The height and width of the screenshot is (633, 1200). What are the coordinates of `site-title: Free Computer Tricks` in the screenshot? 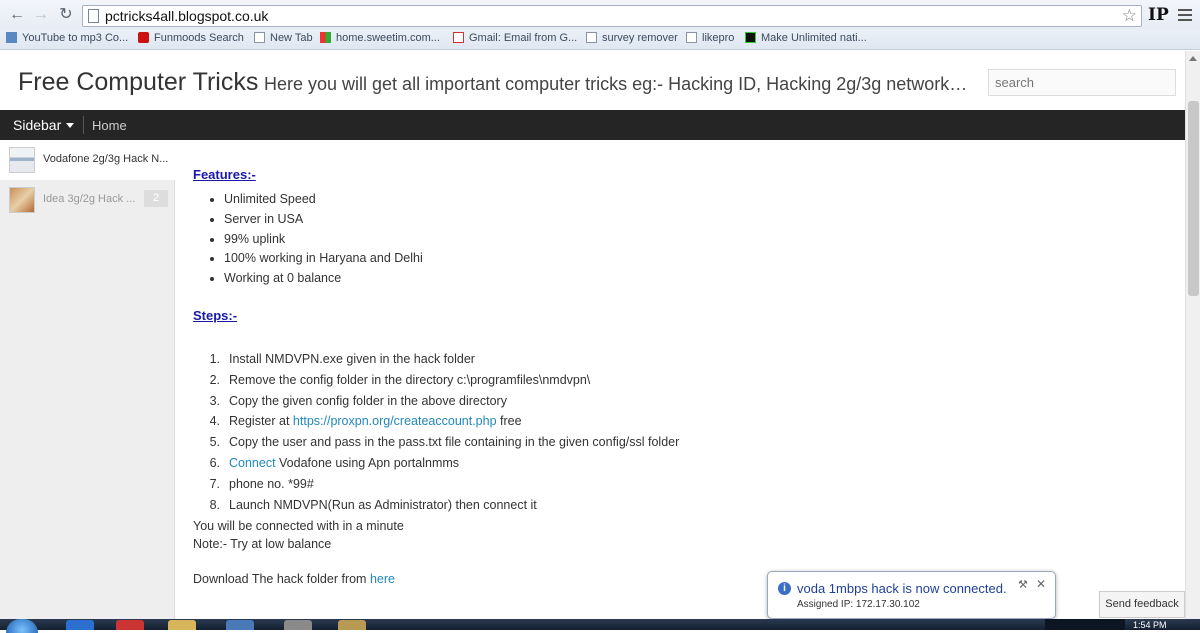 It's located at (138, 82).